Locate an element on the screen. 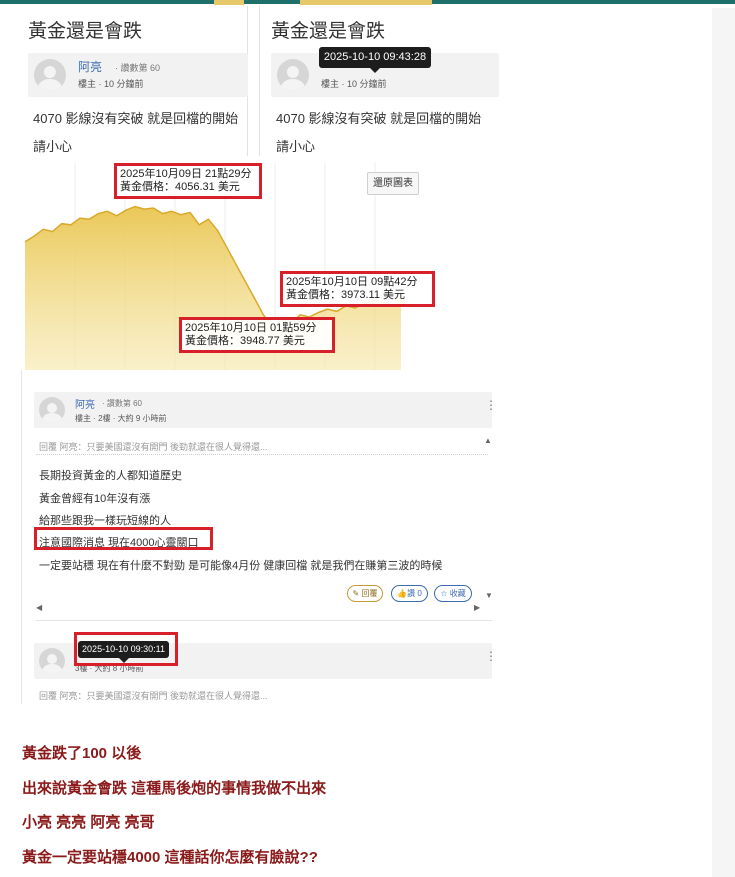 The height and width of the screenshot is (877, 735). gold-strip-right is located at coordinates (366, 2).